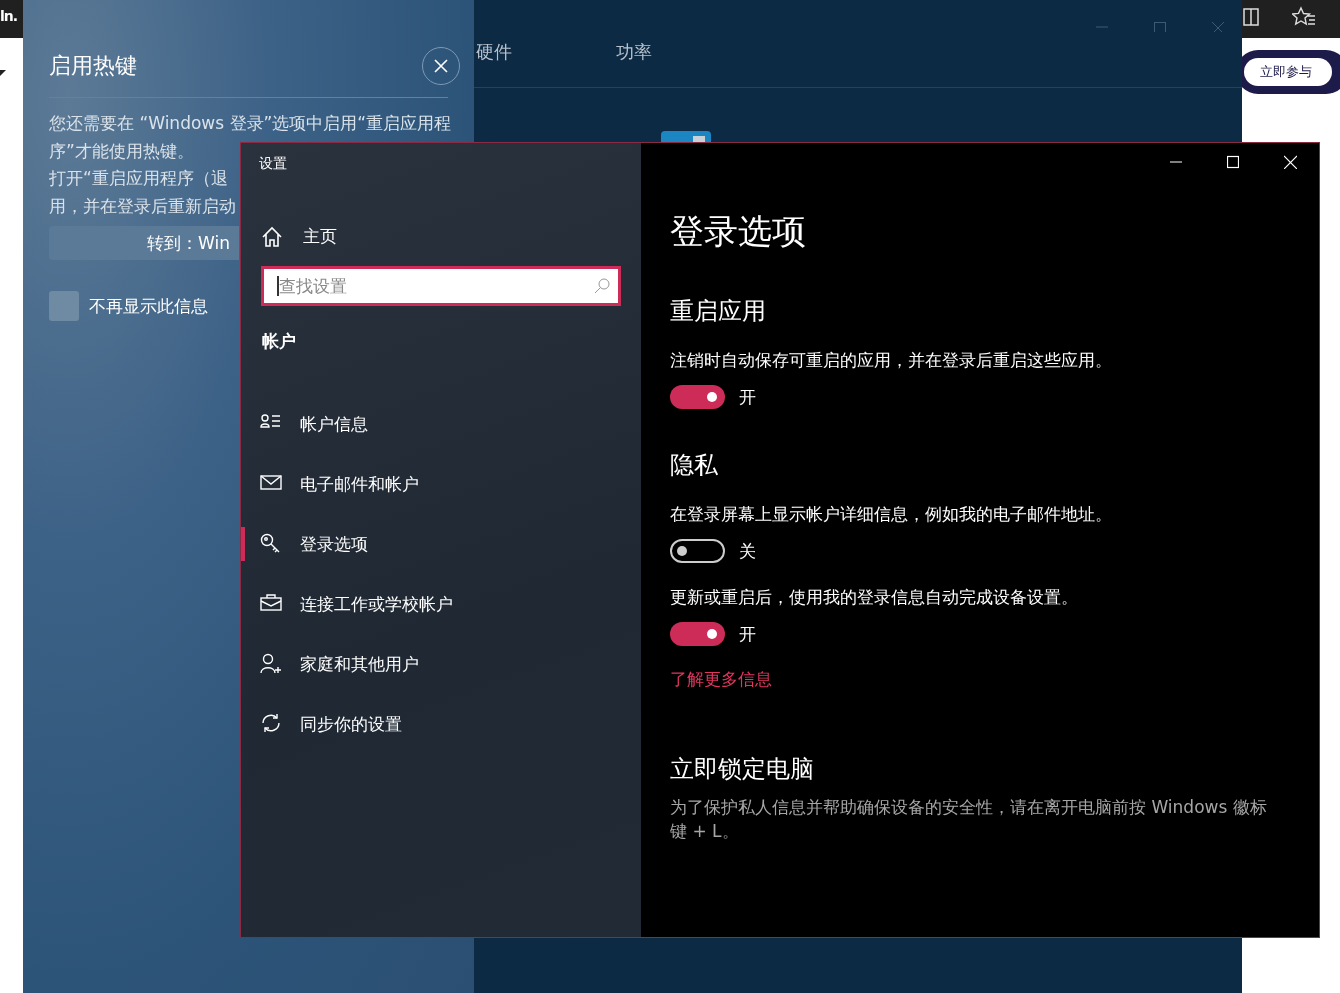  I want to click on tab: 硬件, so click(494, 52).